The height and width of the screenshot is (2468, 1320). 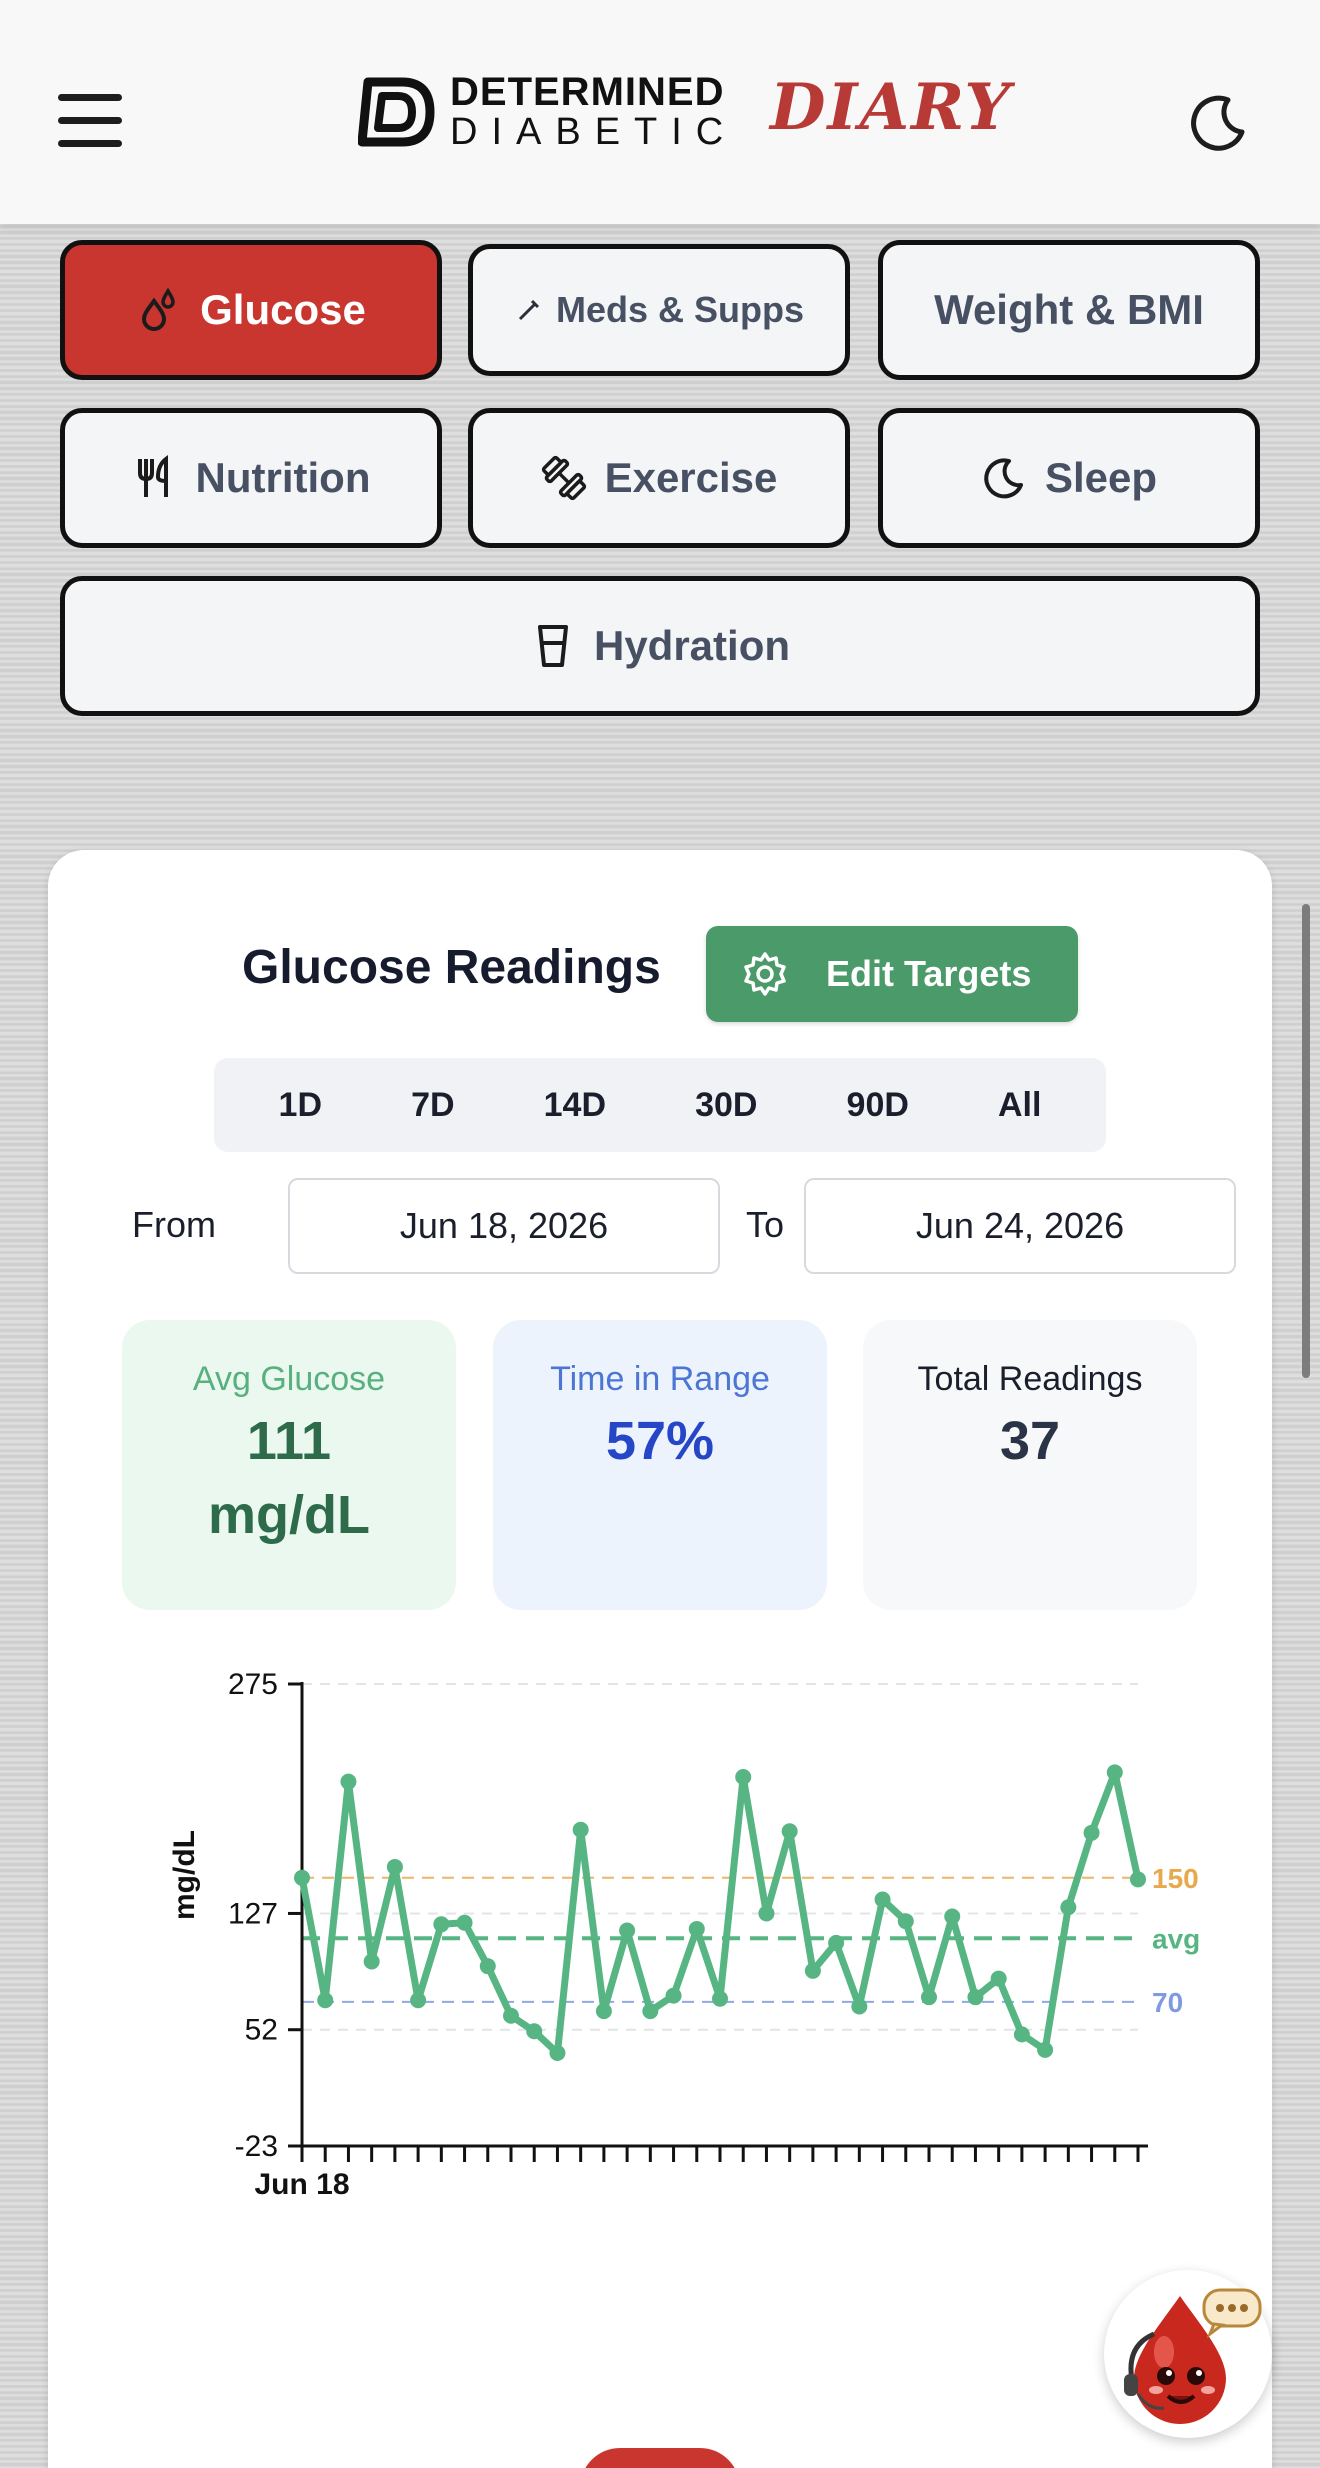 I want to click on scrollbar, so click(x=1306, y=1141).